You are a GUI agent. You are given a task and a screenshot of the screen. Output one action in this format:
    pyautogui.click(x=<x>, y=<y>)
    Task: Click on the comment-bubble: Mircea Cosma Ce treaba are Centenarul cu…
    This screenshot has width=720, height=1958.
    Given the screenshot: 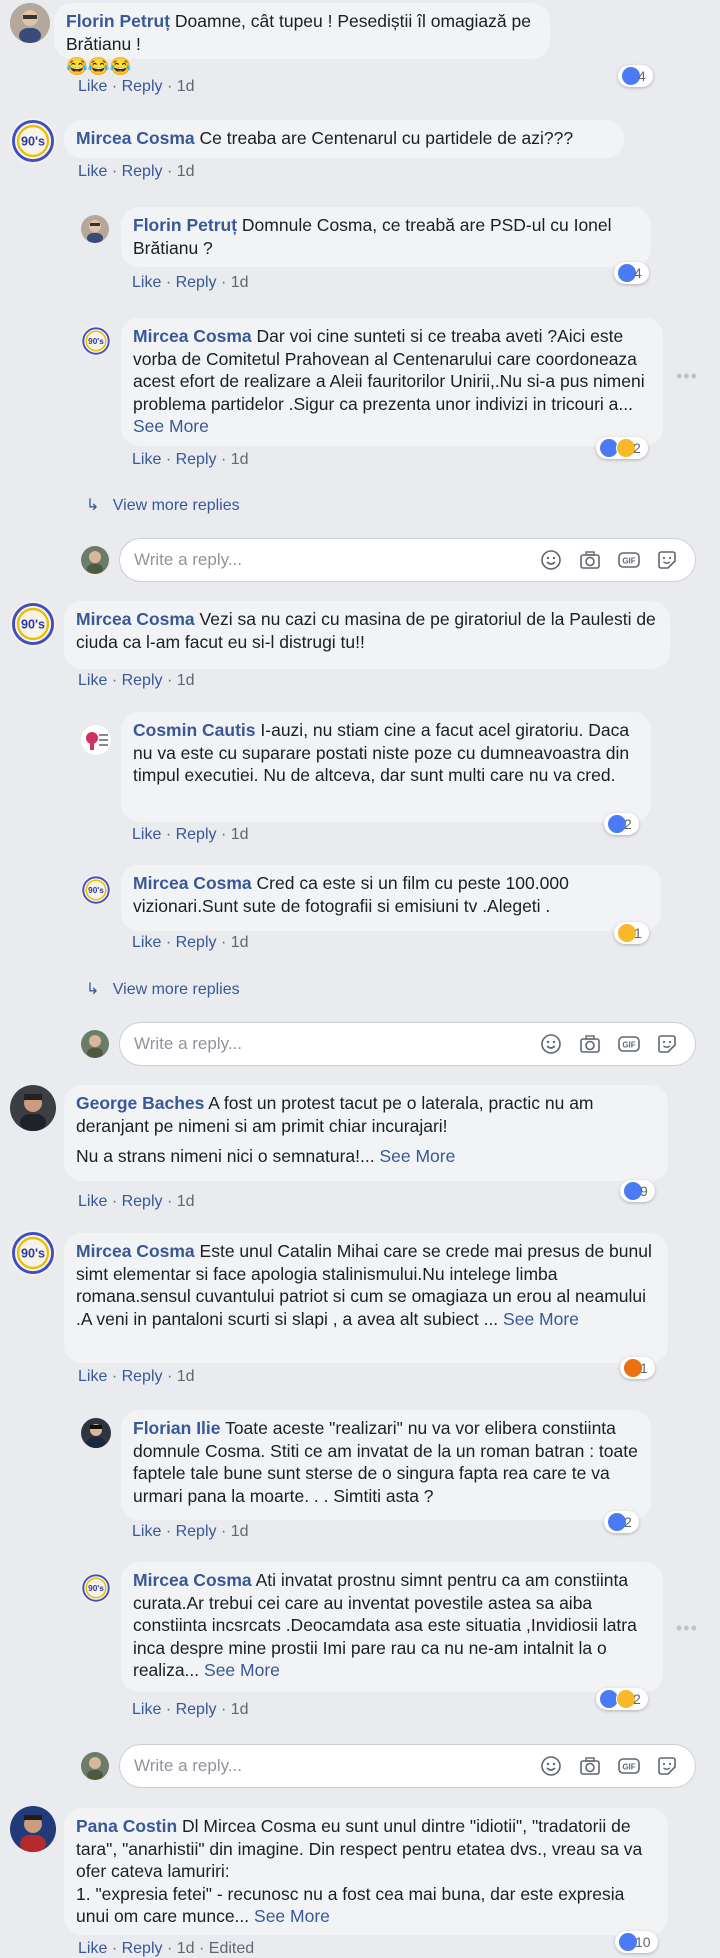 What is the action you would take?
    pyautogui.click(x=344, y=139)
    